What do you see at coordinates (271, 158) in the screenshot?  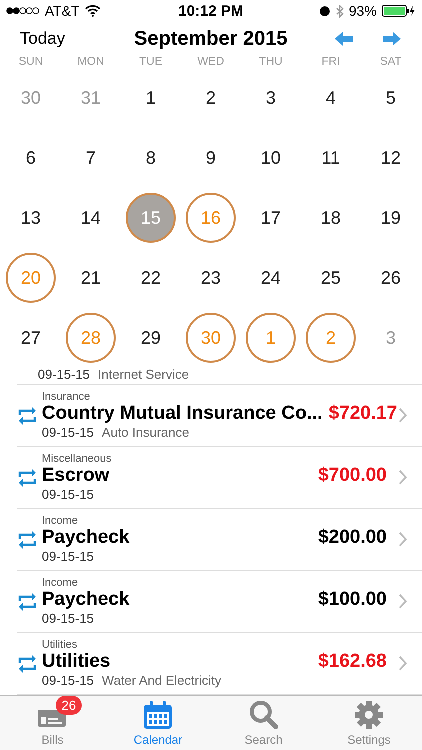 I see `calendar-day: 10` at bounding box center [271, 158].